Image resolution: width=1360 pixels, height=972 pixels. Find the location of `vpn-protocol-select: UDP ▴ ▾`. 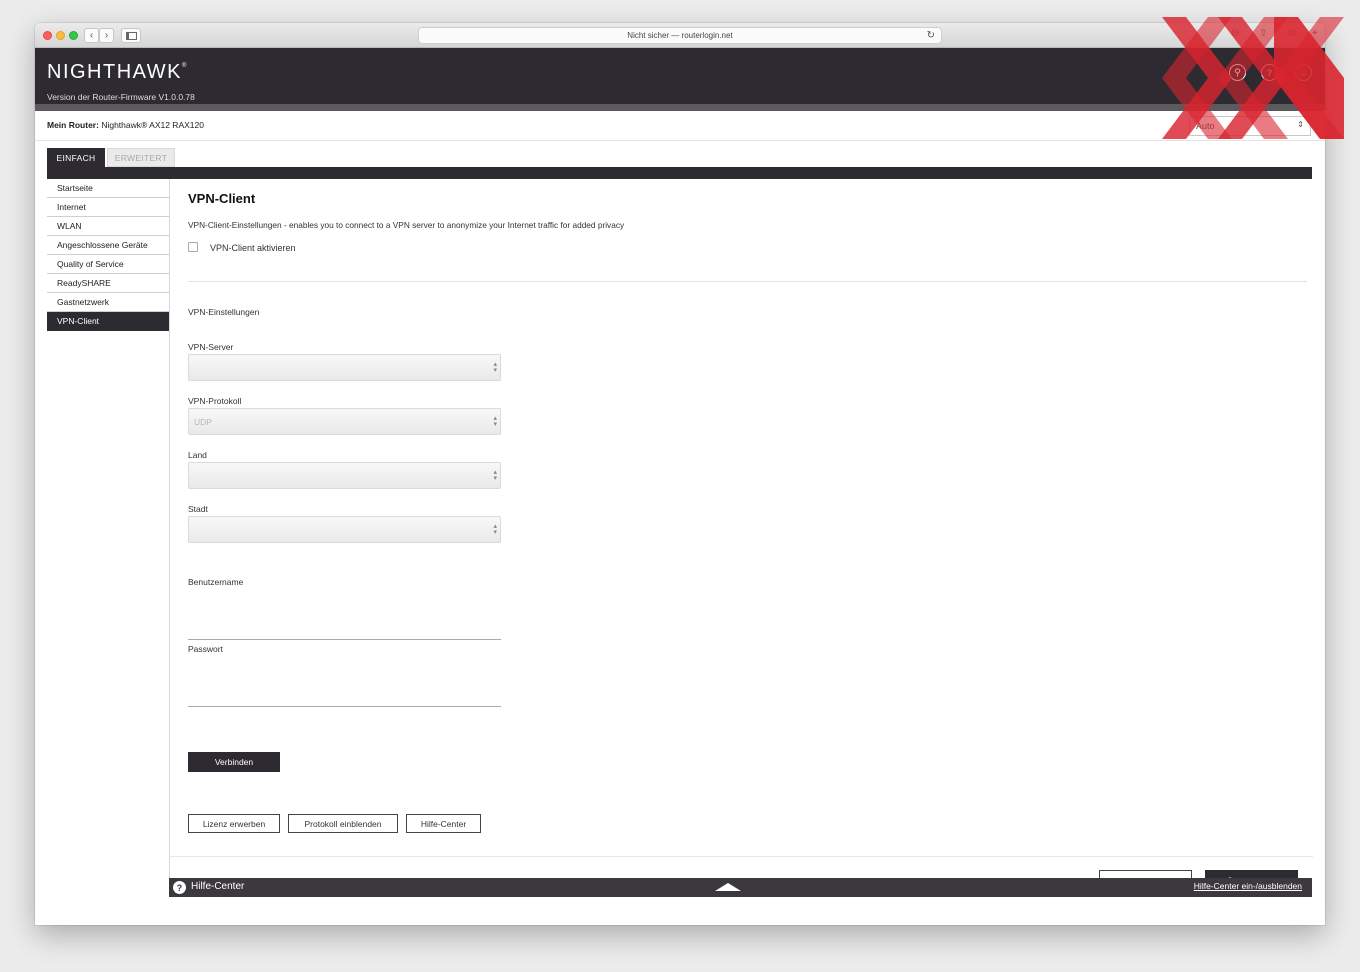

vpn-protocol-select: UDP ▴ ▾ is located at coordinates (344, 421).